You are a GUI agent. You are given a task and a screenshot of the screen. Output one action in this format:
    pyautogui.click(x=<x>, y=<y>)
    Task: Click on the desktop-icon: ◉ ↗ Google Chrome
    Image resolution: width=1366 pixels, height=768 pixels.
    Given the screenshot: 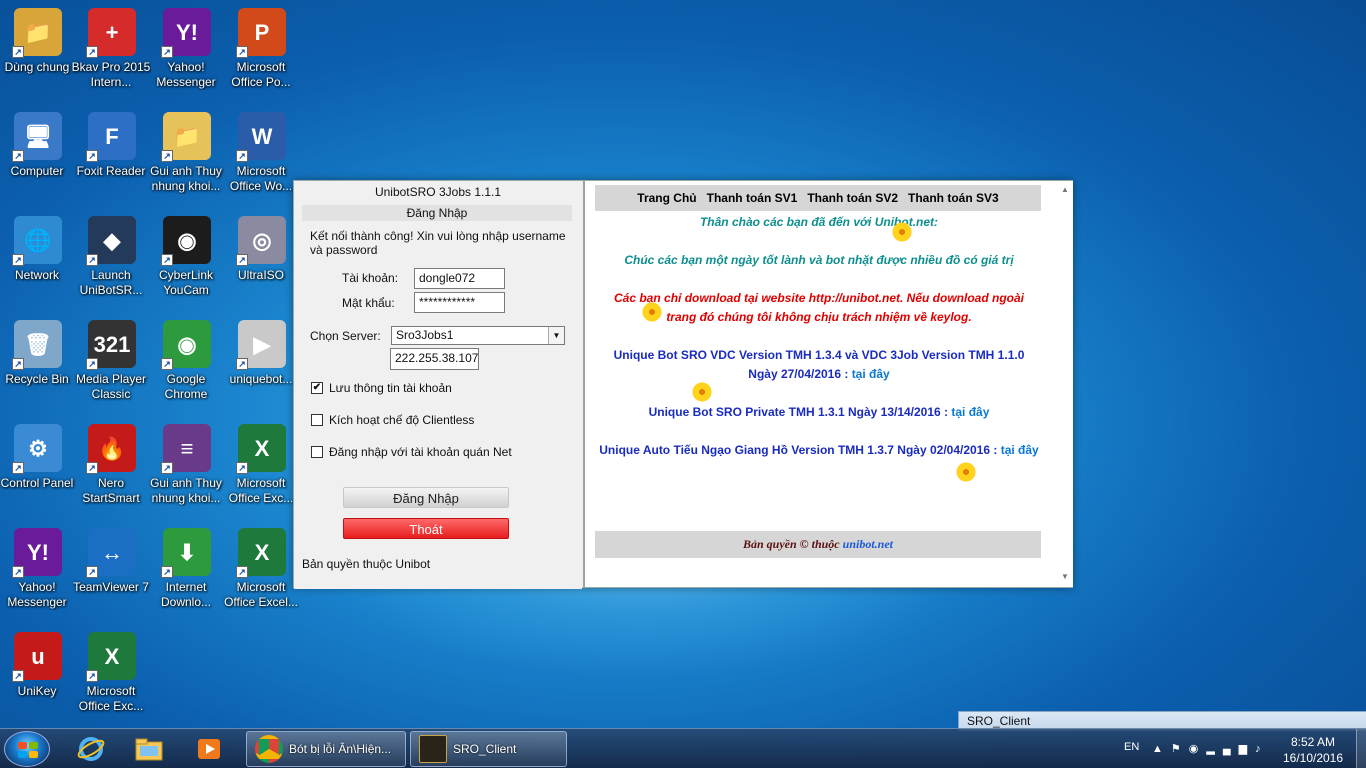 What is the action you would take?
    pyautogui.click(x=187, y=362)
    